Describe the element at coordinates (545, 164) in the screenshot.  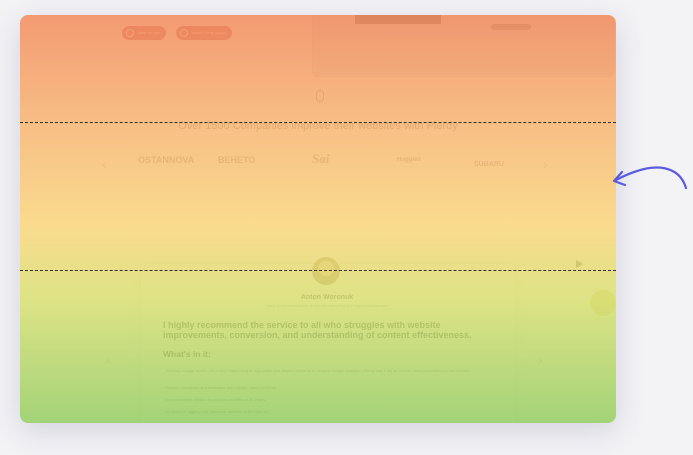
I see `chevron-right-icon: ›` at that location.